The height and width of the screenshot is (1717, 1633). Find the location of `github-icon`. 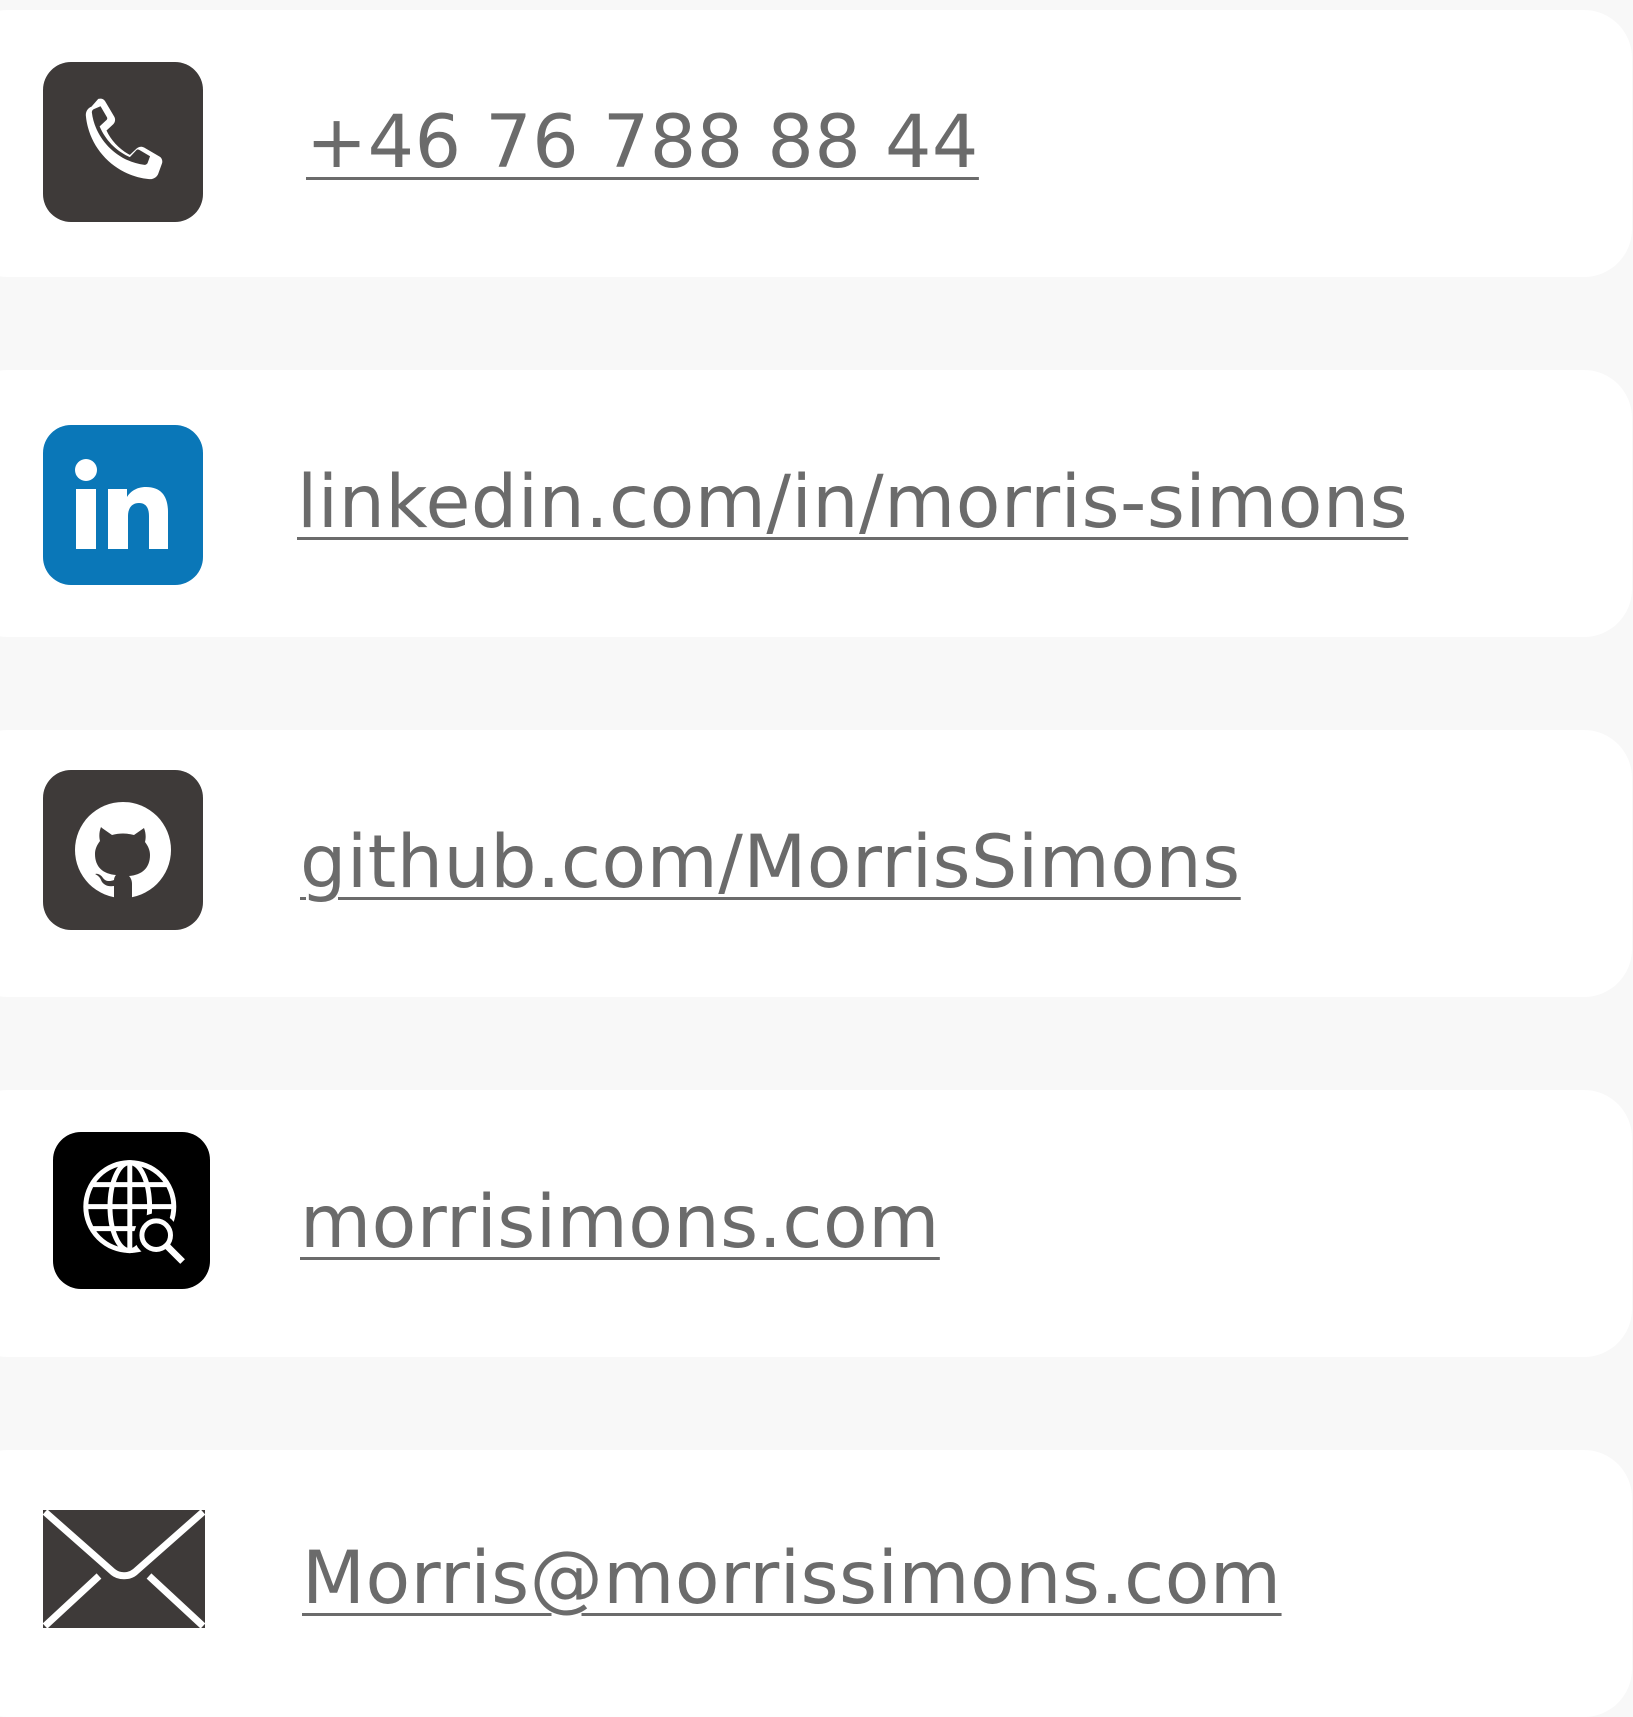

github-icon is located at coordinates (123, 850).